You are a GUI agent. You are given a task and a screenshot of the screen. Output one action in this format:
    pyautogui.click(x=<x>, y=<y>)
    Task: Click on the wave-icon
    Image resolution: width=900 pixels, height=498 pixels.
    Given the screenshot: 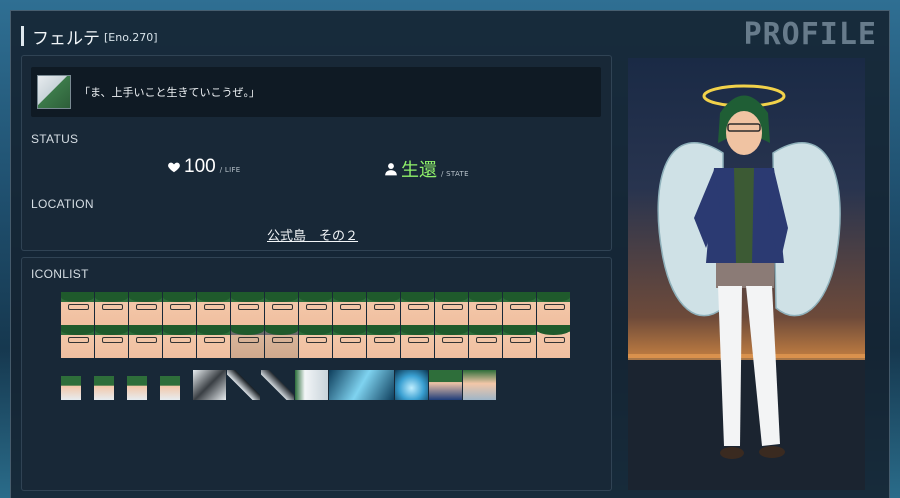 What is the action you would take?
    pyautogui.click(x=361, y=385)
    